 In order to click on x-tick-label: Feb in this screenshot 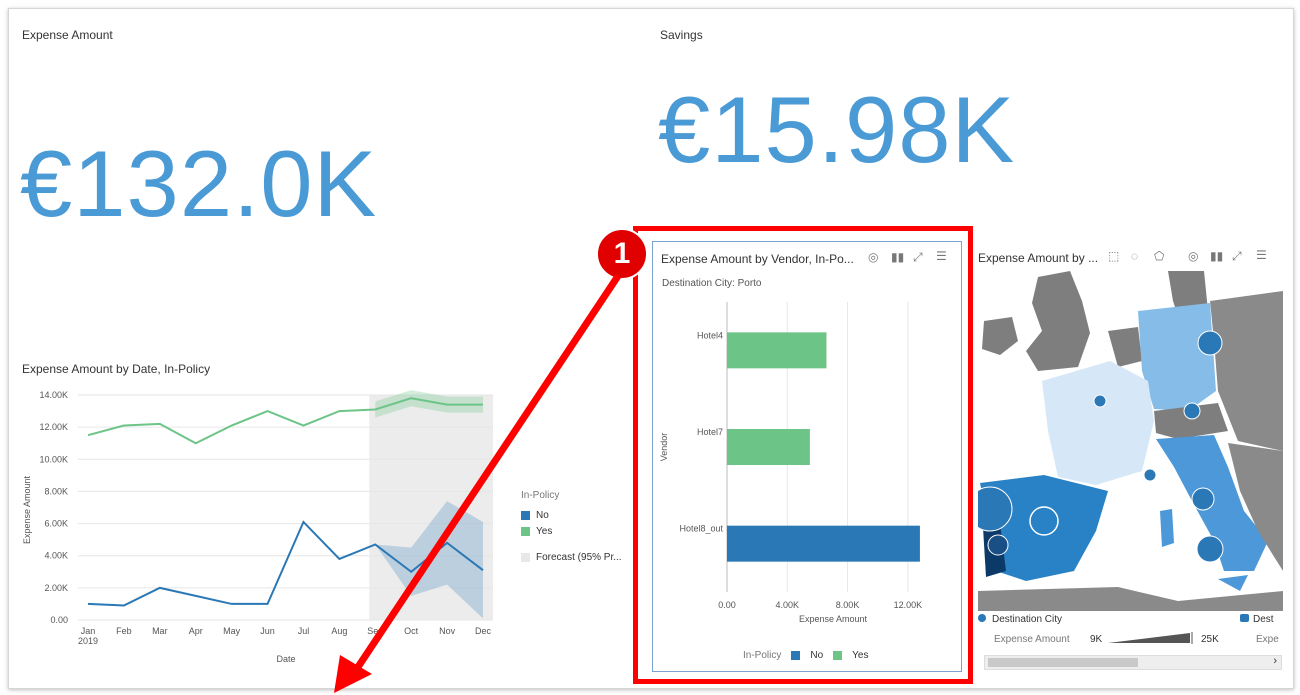, I will do `click(124, 631)`.